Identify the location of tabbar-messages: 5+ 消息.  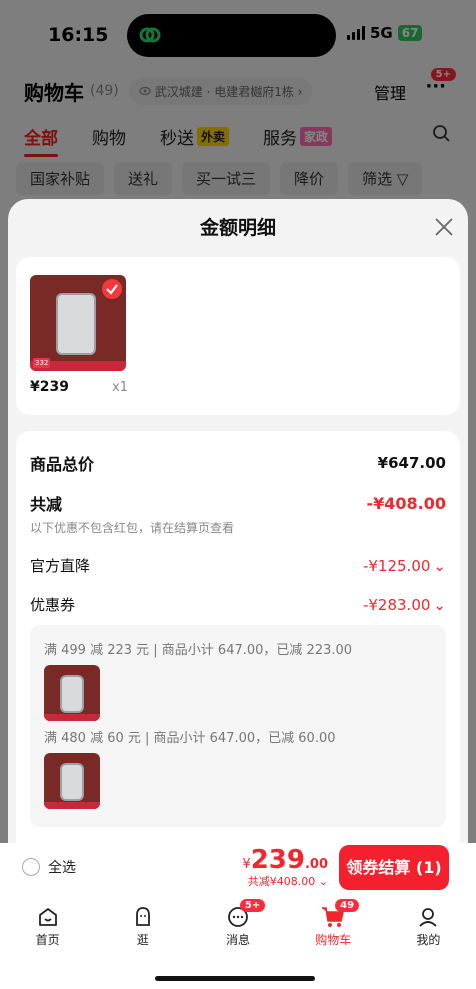
(237, 929).